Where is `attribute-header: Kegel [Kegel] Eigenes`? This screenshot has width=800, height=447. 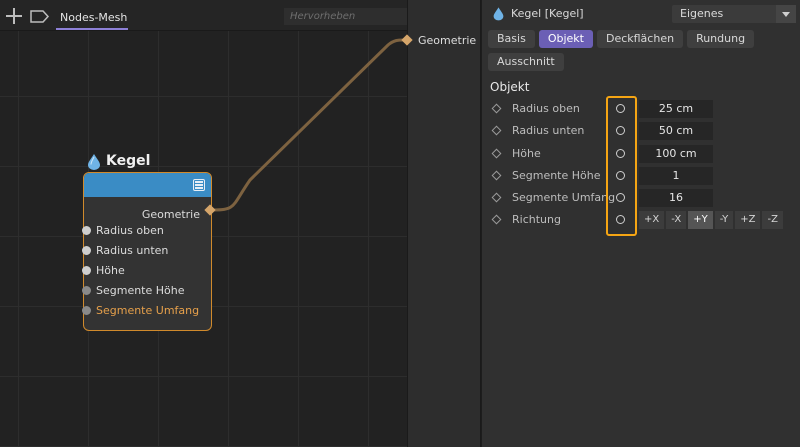
attribute-header: Kegel [Kegel] Eigenes is located at coordinates (641, 14).